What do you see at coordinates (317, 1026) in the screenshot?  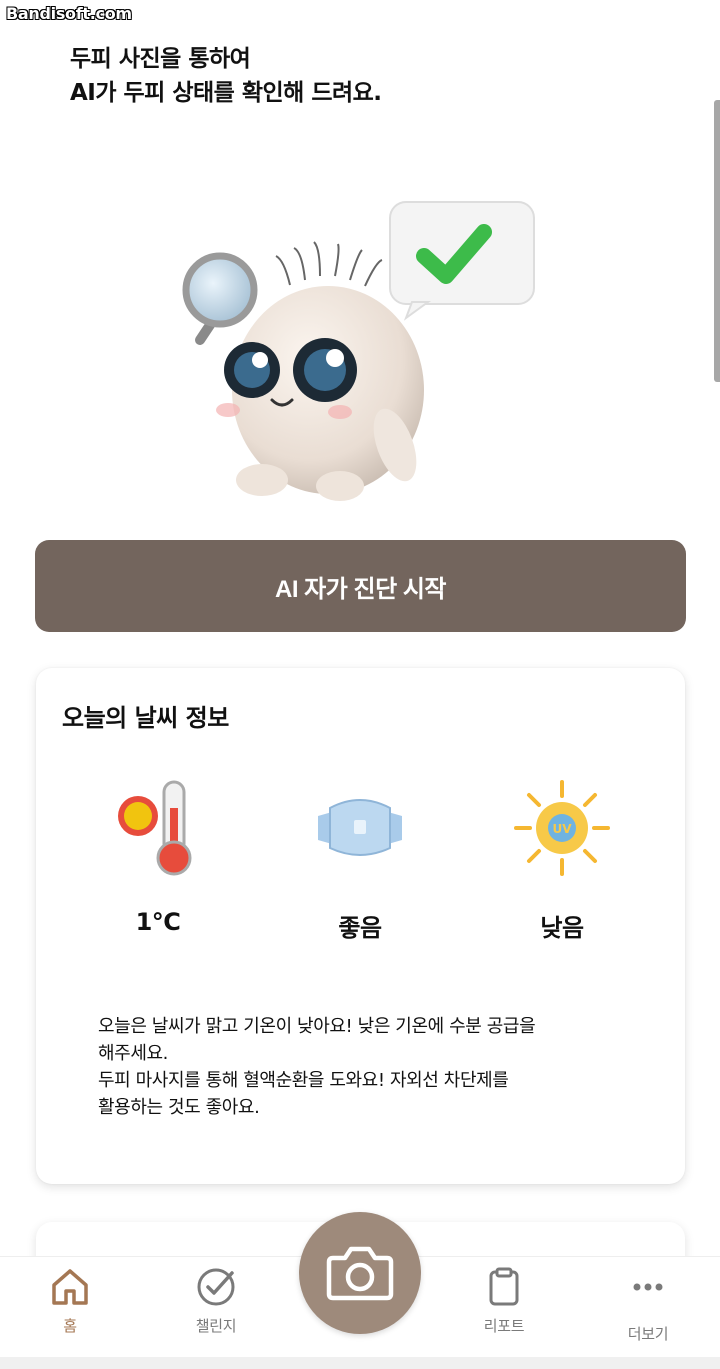 I see `weather-advice-line: 오늘은 날씨가 맑고 기온이 낮아요! 낮은 기온에 수분 공급을` at bounding box center [317, 1026].